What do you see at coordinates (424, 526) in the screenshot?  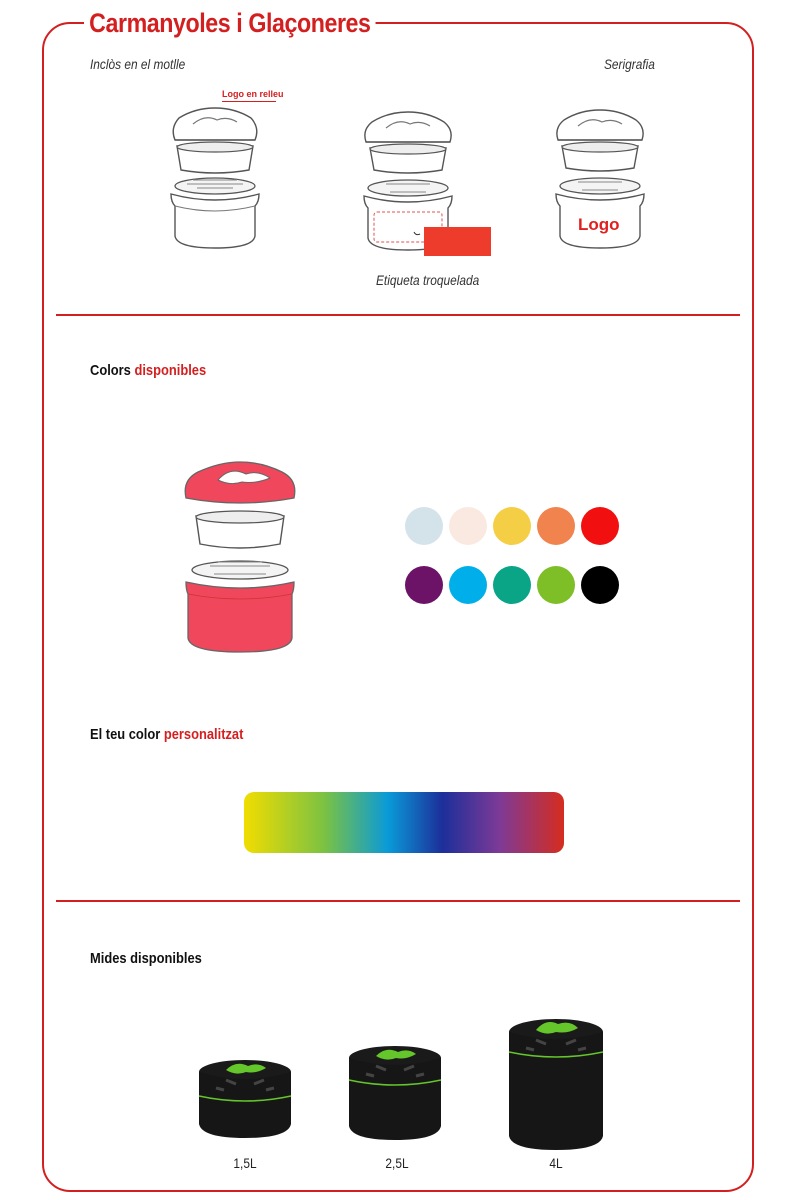 I see `swatch-light-blue` at bounding box center [424, 526].